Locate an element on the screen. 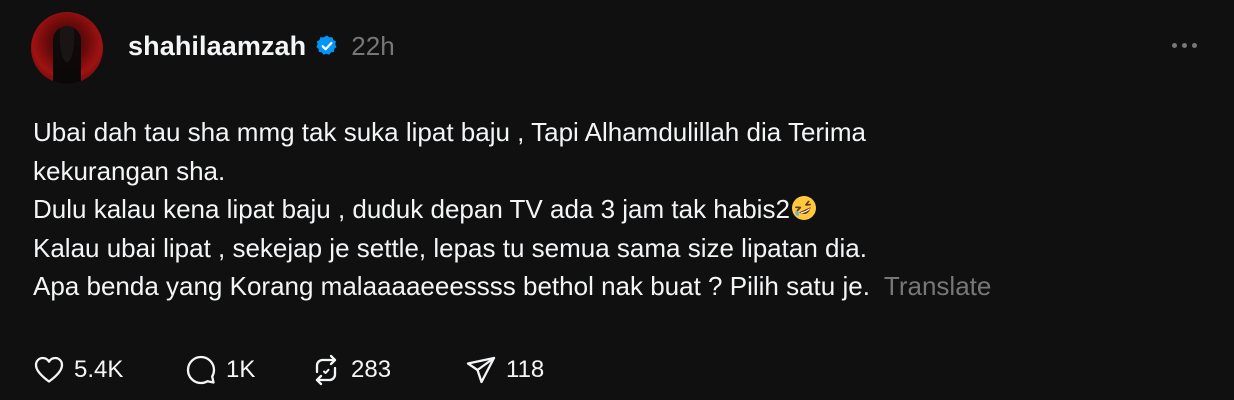 The height and width of the screenshot is (400, 1234). translate-link: Translate is located at coordinates (937, 286).